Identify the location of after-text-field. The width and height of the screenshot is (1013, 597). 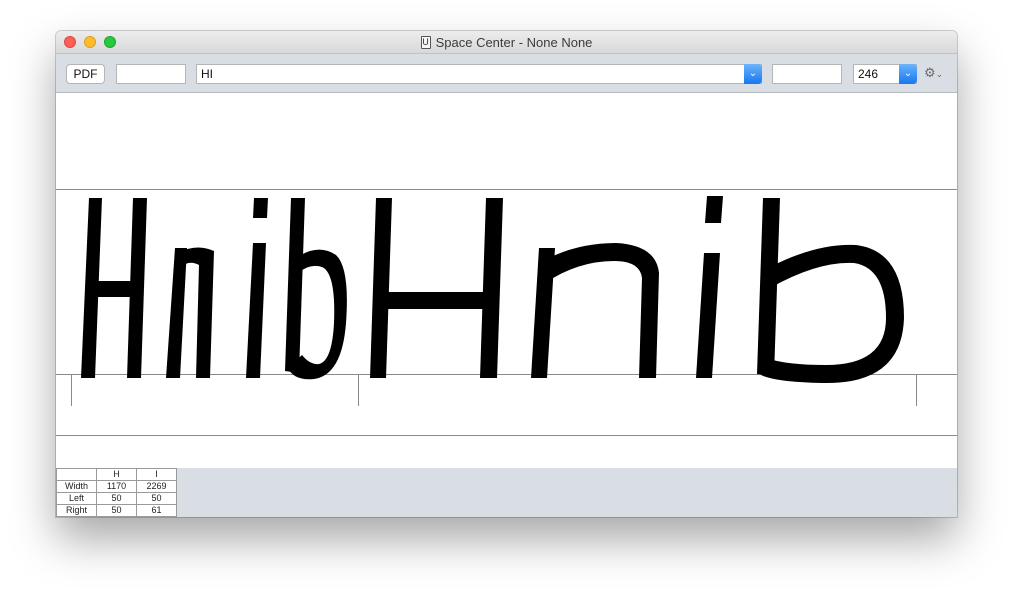
(807, 74).